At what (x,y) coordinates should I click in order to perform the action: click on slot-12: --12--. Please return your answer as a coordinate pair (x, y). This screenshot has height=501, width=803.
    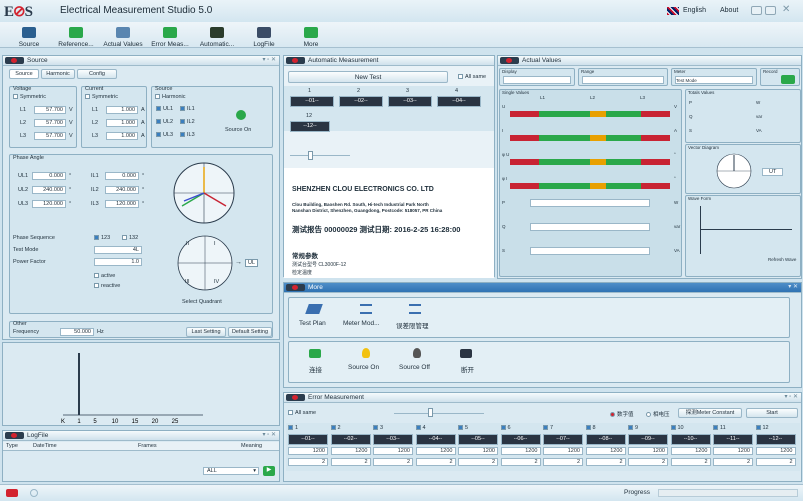
    Looking at the image, I should click on (310, 126).